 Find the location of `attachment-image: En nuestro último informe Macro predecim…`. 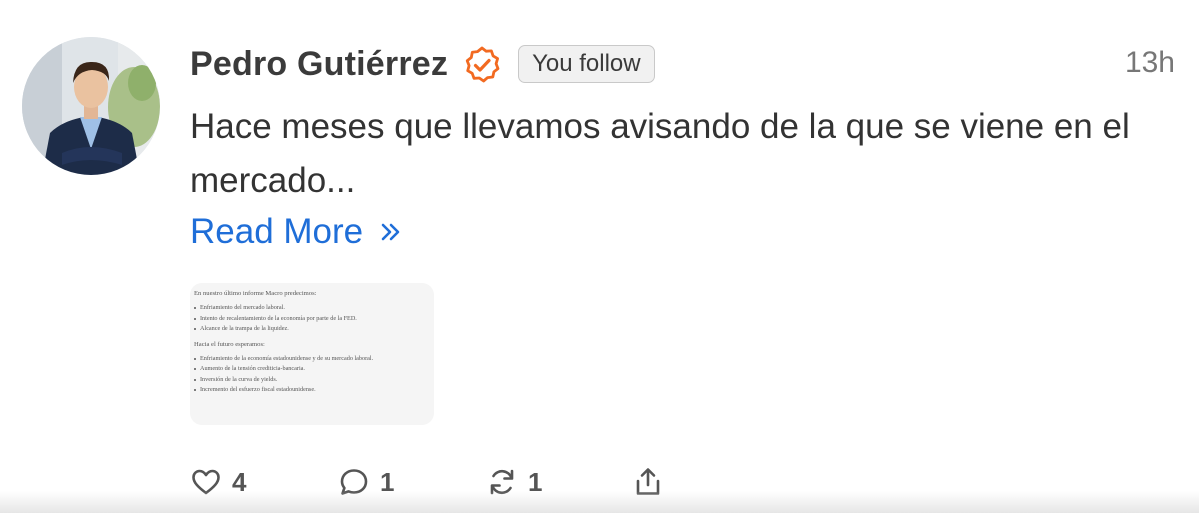

attachment-image: En nuestro último informe Macro predecim… is located at coordinates (312, 354).